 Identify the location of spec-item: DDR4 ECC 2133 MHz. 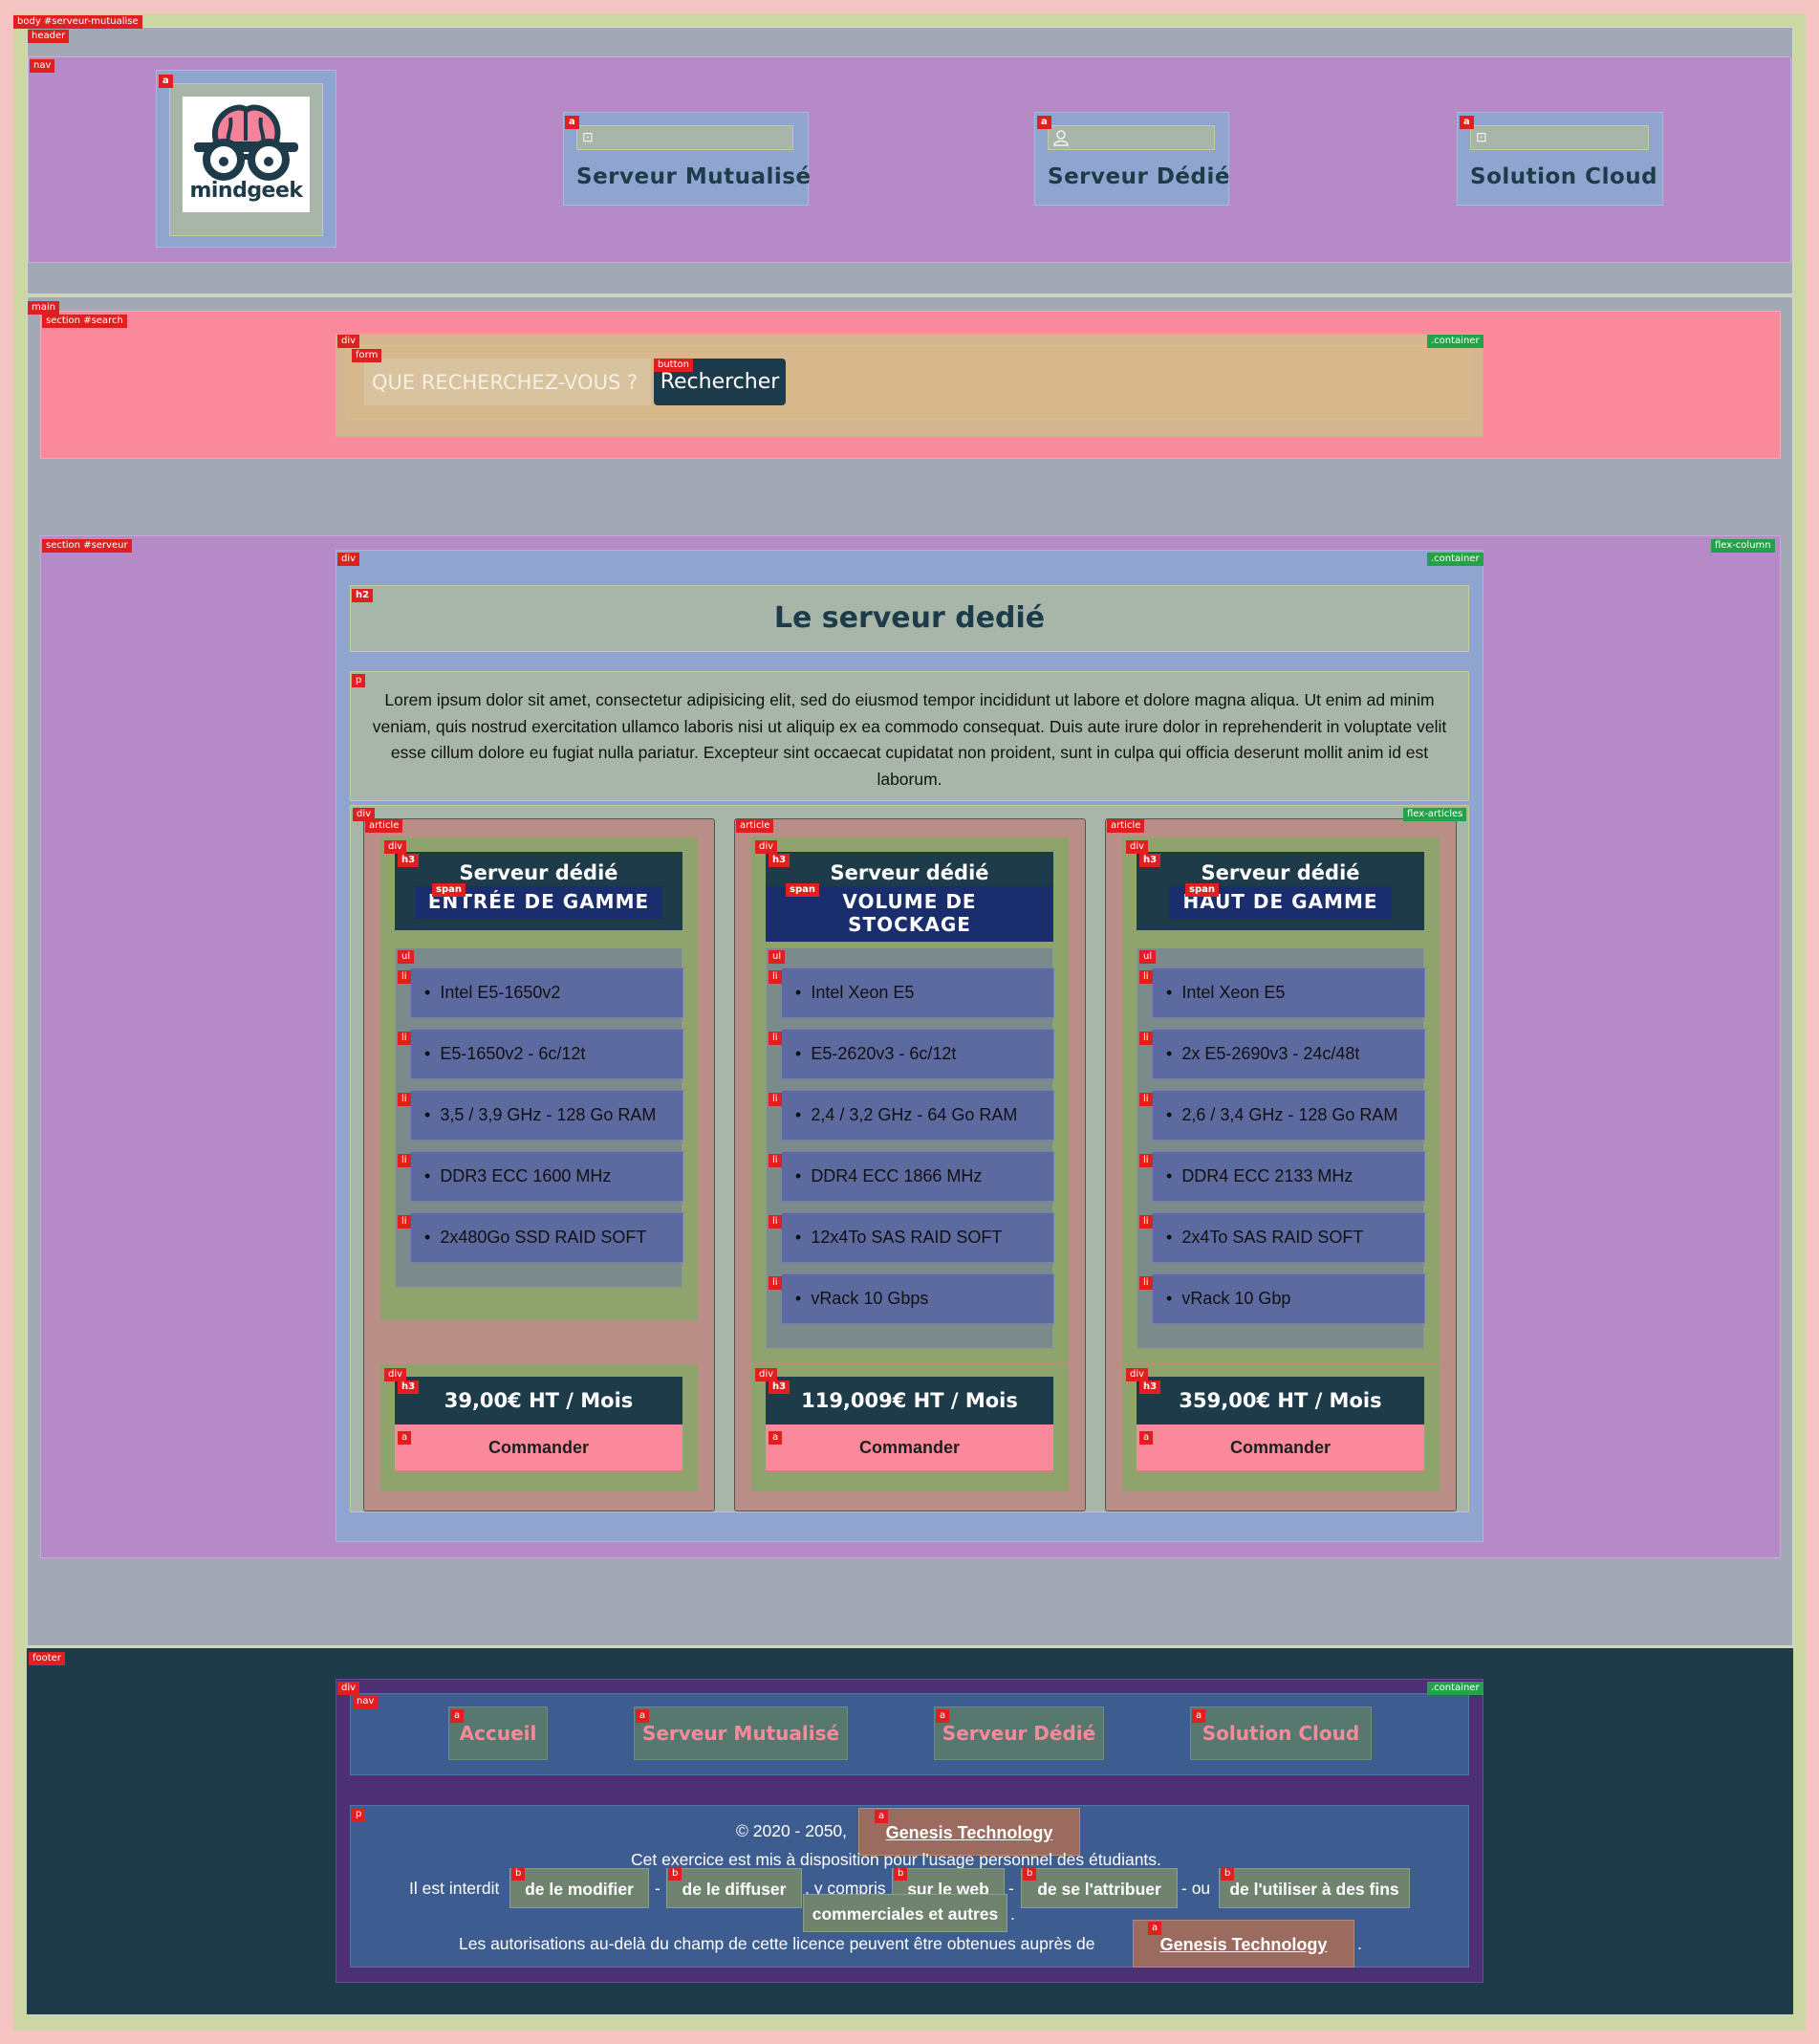
(1288, 1176).